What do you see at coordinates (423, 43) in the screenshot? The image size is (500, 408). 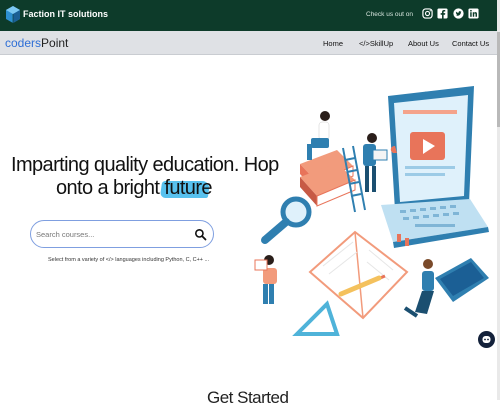 I see `nav-about-us: About Us` at bounding box center [423, 43].